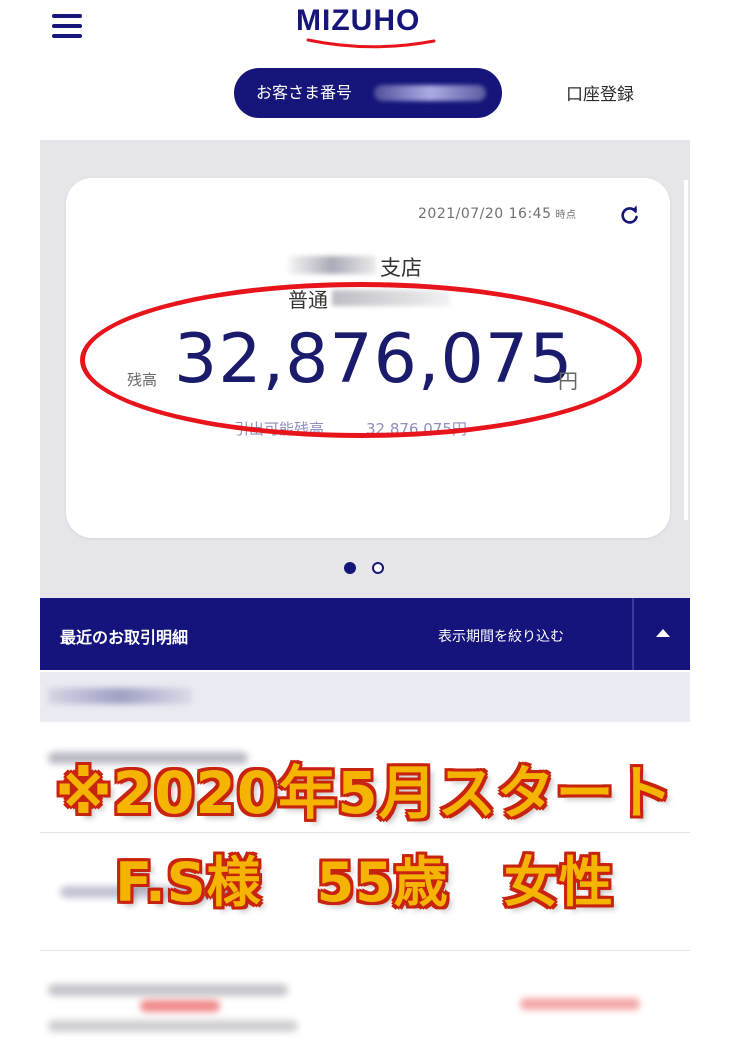 The image size is (729, 1053). Describe the element at coordinates (142, 380) in the screenshot. I see `balance-label: 残高` at that location.